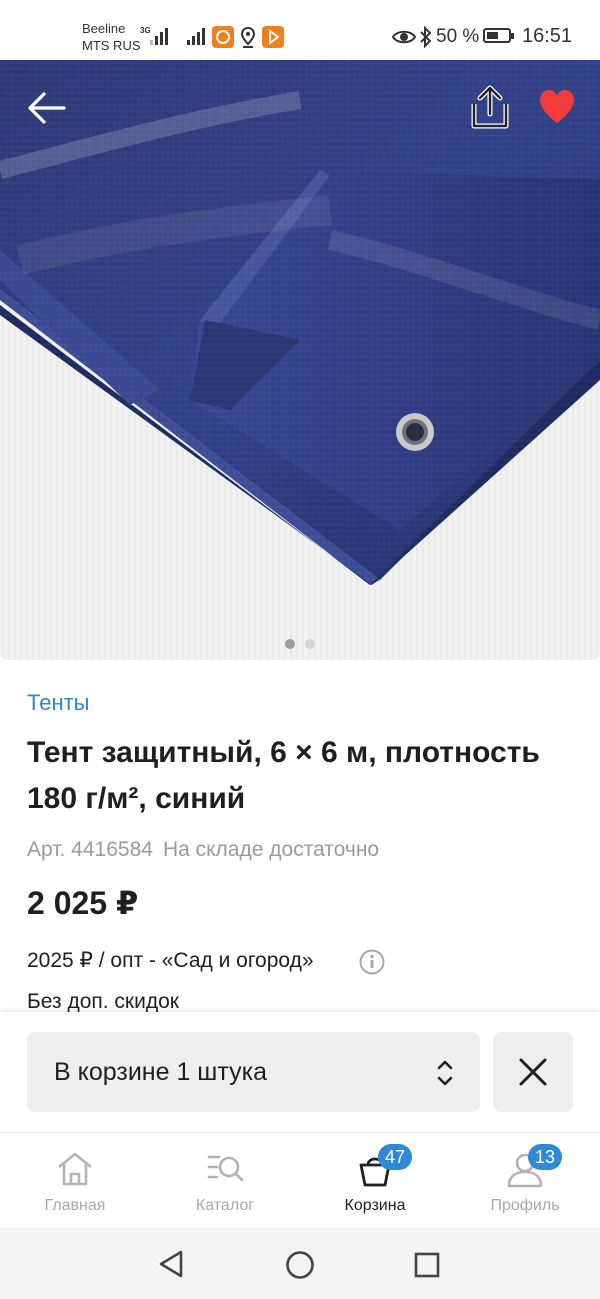  I want to click on system-navigation-bar, so click(300, 1263).